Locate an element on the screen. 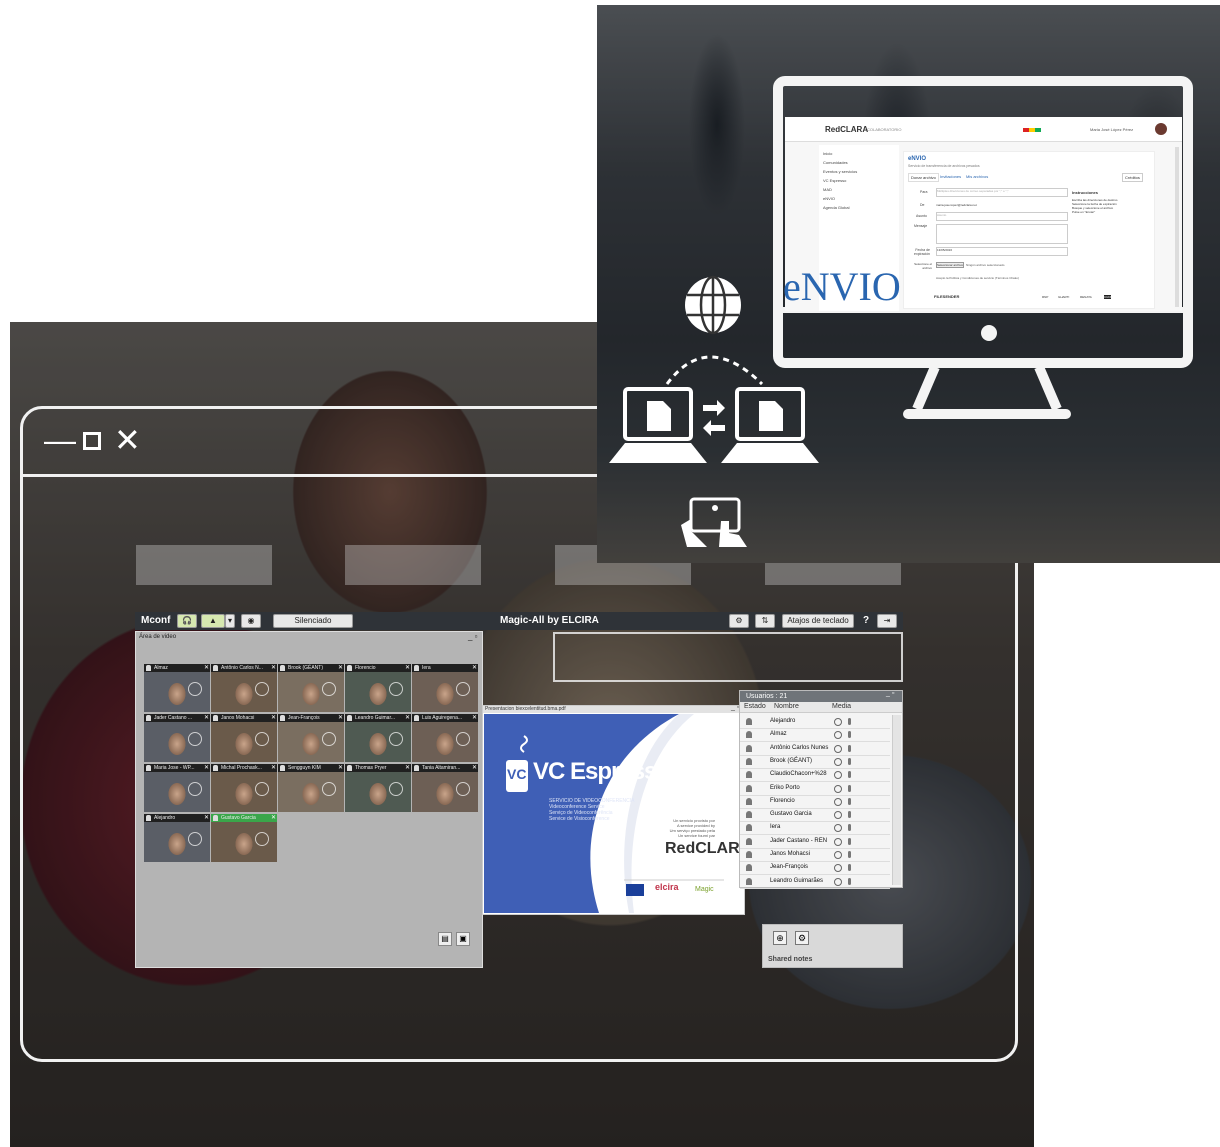  video-tile: Gustavo Garcia ✕ is located at coordinates (244, 838).